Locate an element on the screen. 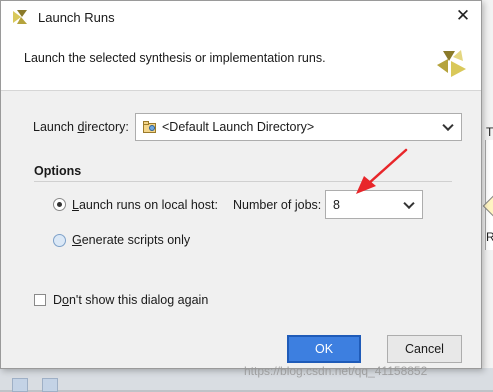  launch-directory-label: Launch directory: is located at coordinates (81, 127).